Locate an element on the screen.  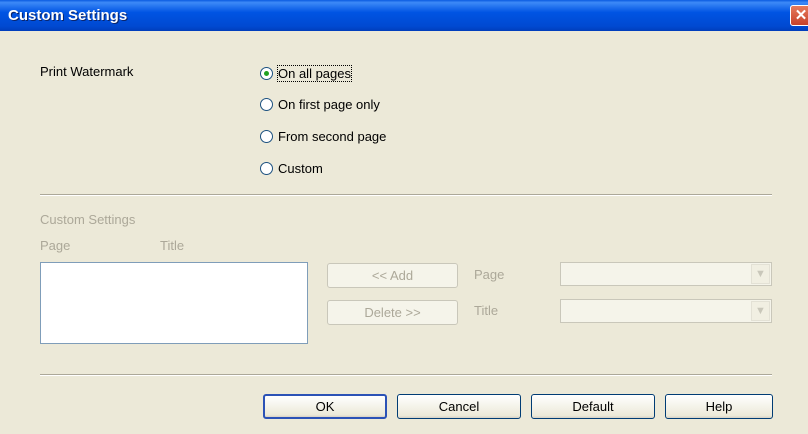
column-header-page: Page is located at coordinates (55, 245).